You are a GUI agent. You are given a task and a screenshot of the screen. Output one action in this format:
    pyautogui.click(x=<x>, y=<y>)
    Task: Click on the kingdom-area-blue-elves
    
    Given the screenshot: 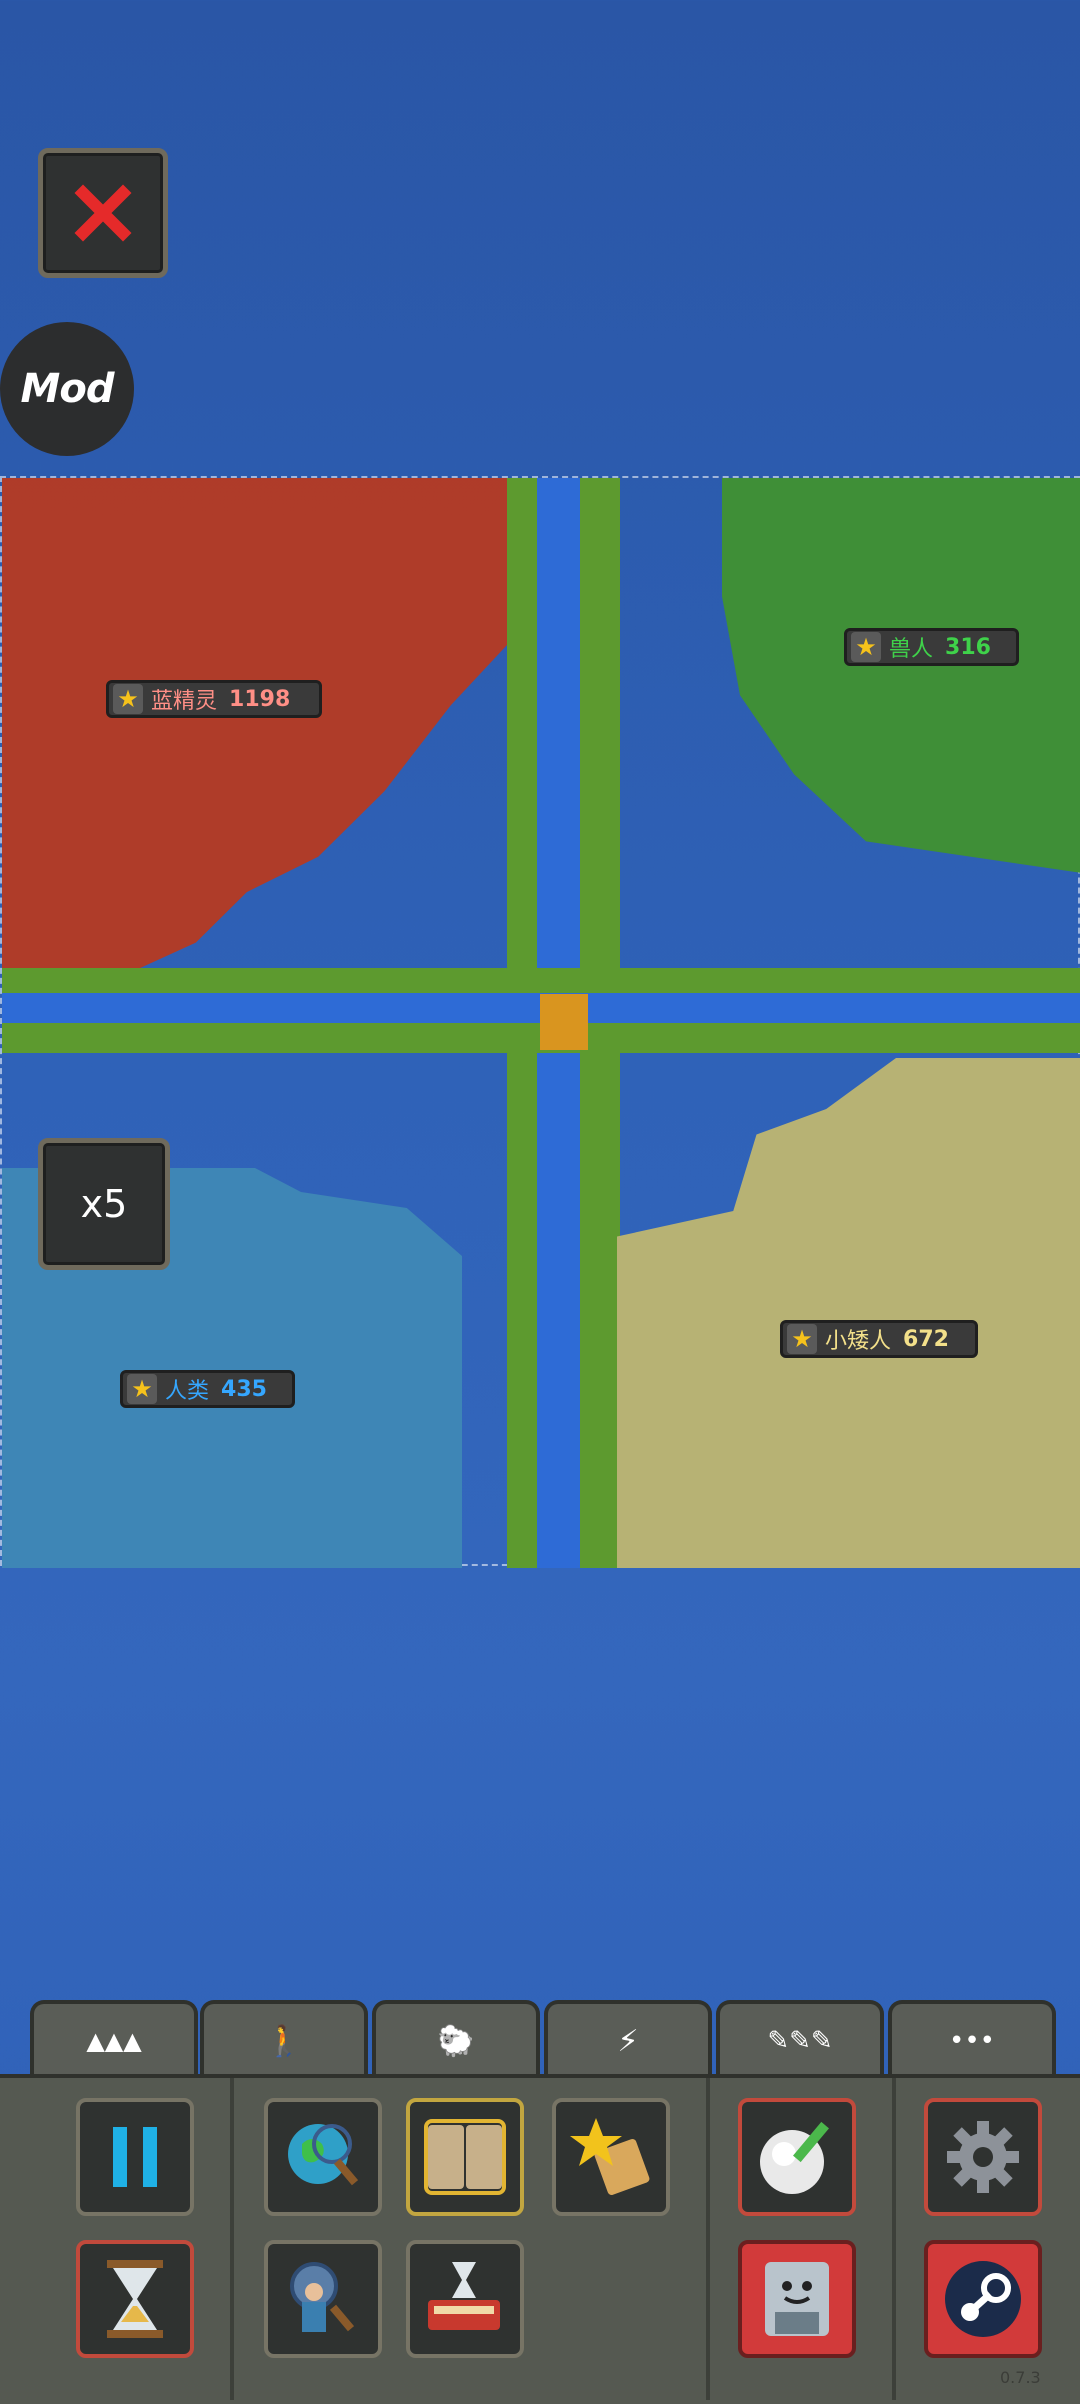 What is the action you would take?
    pyautogui.click(x=257, y=730)
    